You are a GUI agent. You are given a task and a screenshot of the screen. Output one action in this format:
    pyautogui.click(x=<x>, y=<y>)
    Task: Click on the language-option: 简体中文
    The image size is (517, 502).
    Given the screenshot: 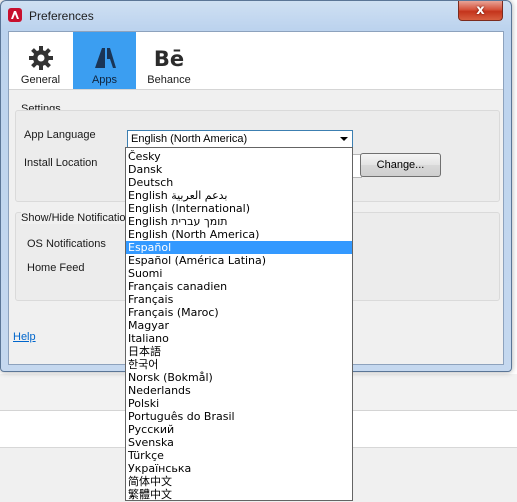 What is the action you would take?
    pyautogui.click(x=239, y=481)
    